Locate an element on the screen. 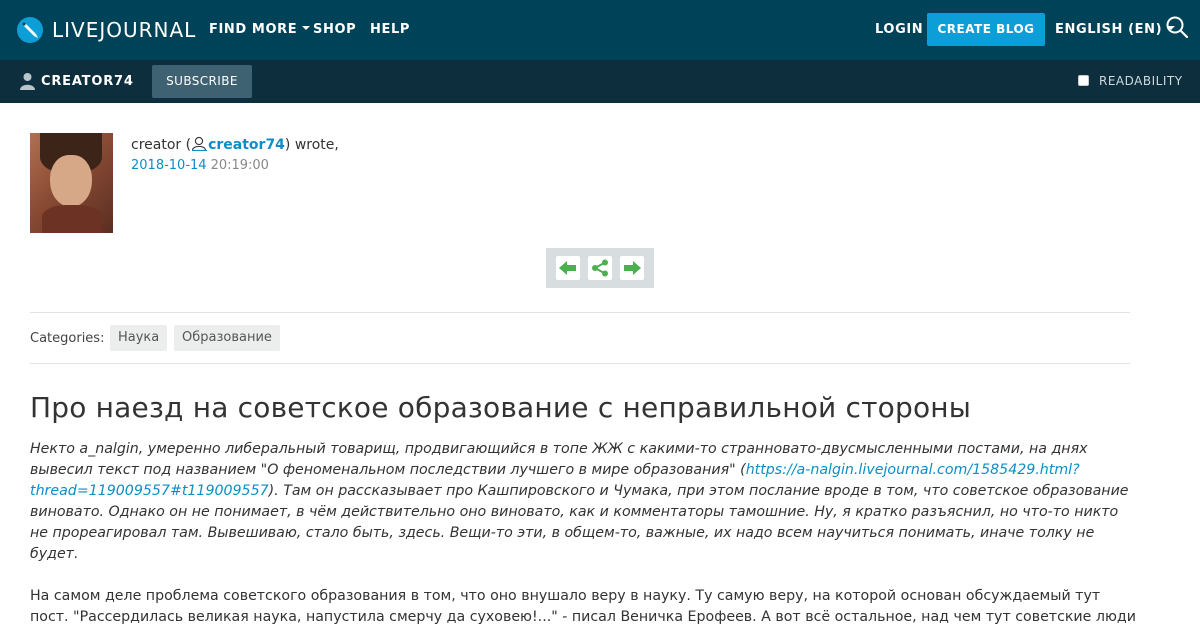 The height and width of the screenshot is (630, 1200). post-byline: creator ( creator74) wrote, is located at coordinates (235, 145).